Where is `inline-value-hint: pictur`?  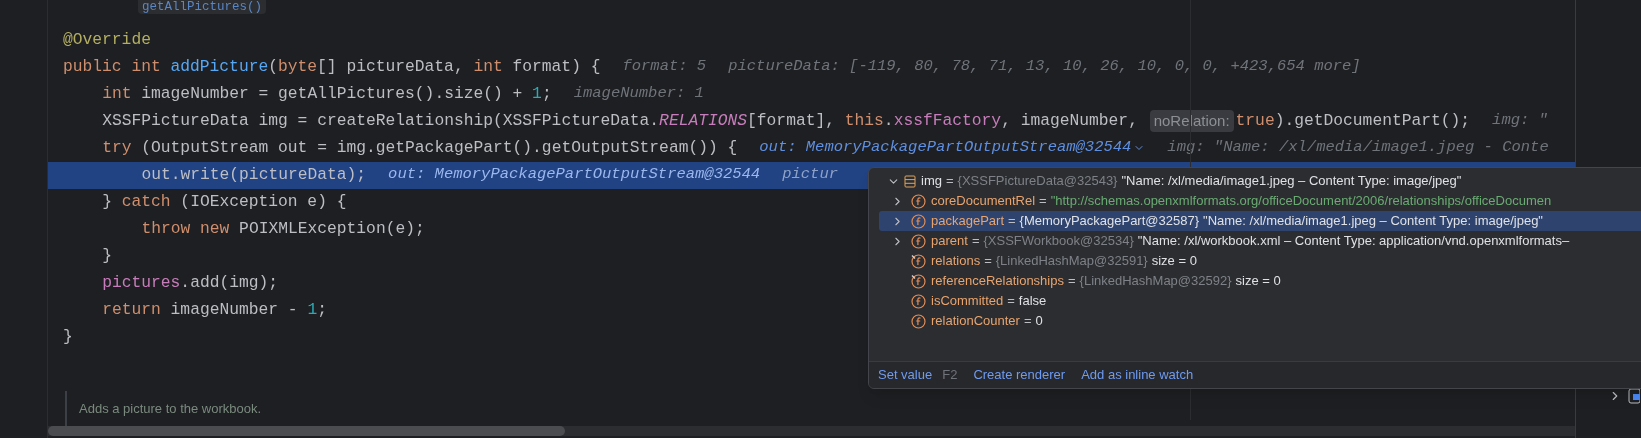 inline-value-hint: pictur is located at coordinates (810, 175).